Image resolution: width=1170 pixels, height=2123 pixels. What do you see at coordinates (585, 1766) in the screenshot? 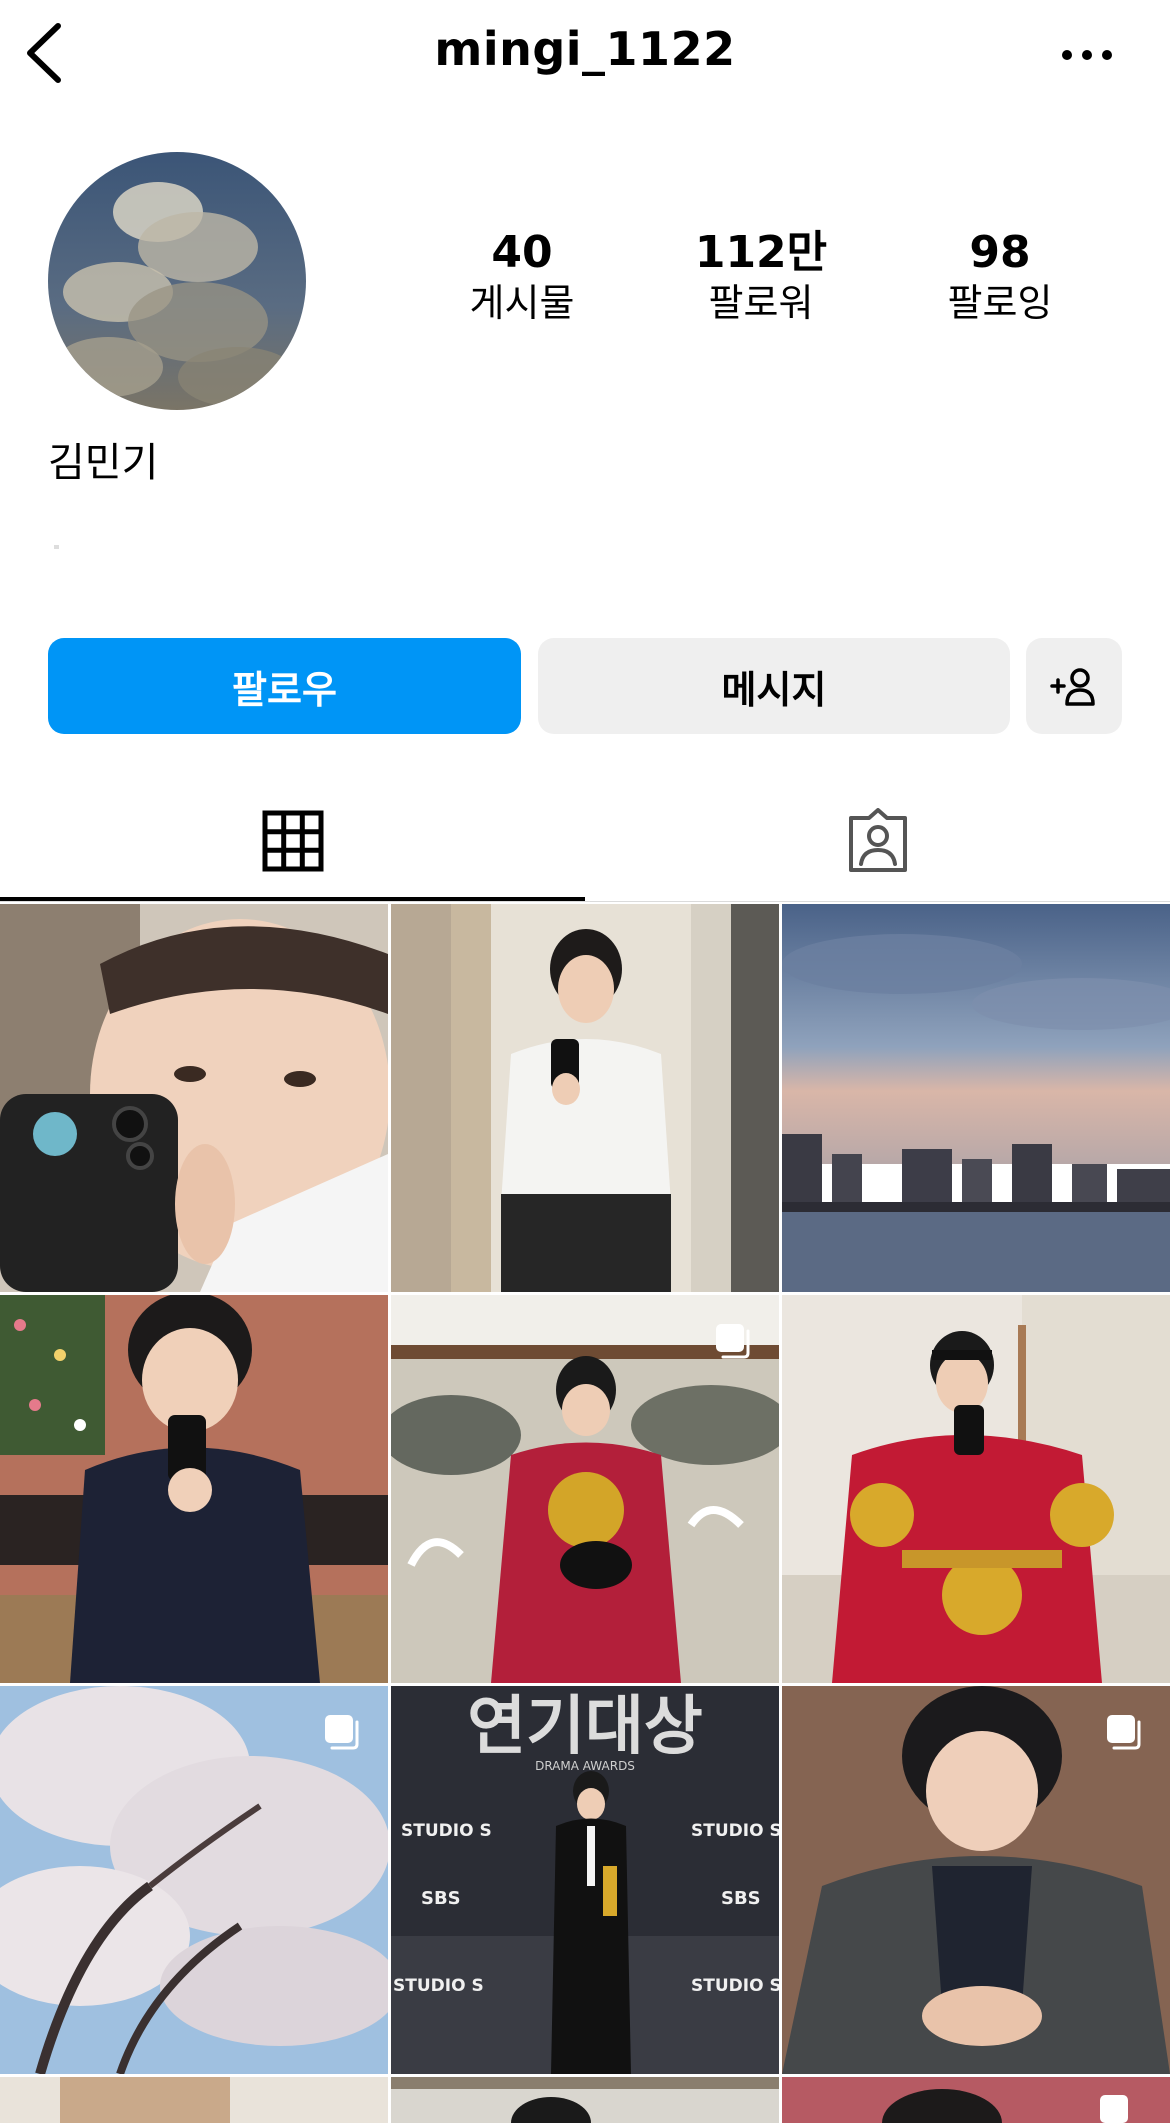
I see `awards-sign-subtitle: DRAMA AWARDS` at bounding box center [585, 1766].